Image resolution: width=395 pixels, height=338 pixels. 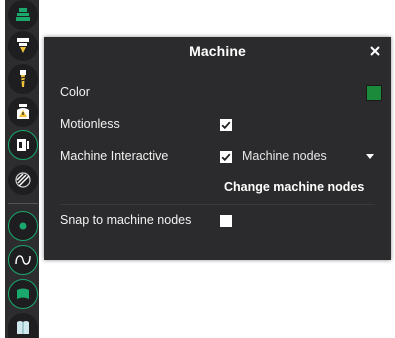 I want to click on point-node-button, so click(x=23, y=226).